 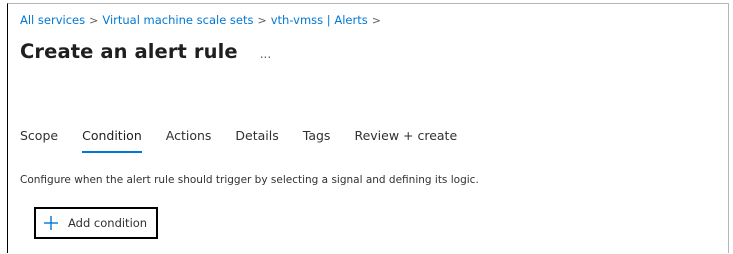 What do you see at coordinates (112, 152) in the screenshot?
I see `selected-tab-indicator` at bounding box center [112, 152].